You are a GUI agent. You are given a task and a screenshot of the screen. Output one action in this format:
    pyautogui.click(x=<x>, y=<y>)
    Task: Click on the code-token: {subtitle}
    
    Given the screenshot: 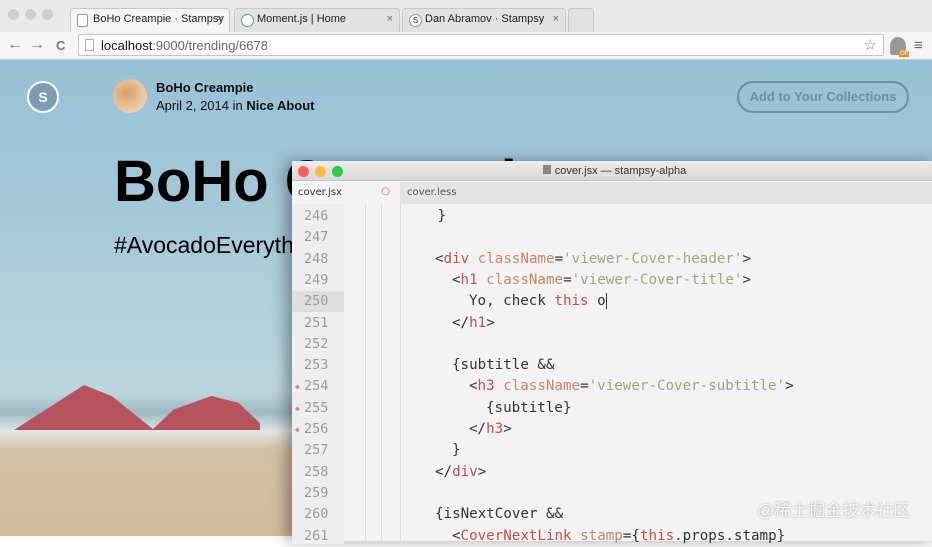 What is the action you would take?
    pyautogui.click(x=529, y=407)
    